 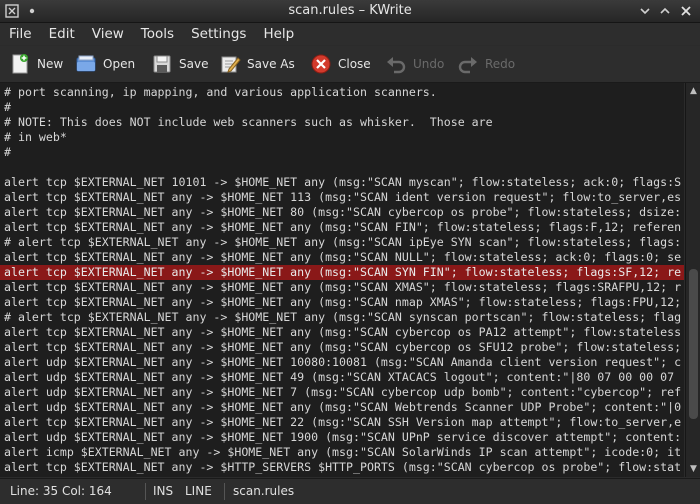 What do you see at coordinates (50, 64) in the screenshot?
I see `new-label: New` at bounding box center [50, 64].